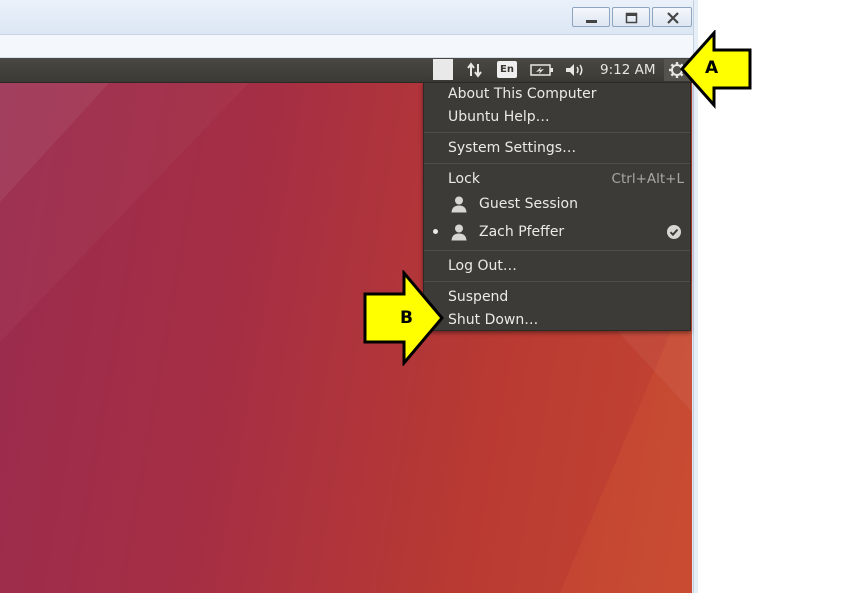 The width and height of the screenshot is (845, 593). Describe the element at coordinates (521, 232) in the screenshot. I see `menu-item-current-user: Zach Pfeffer` at that location.